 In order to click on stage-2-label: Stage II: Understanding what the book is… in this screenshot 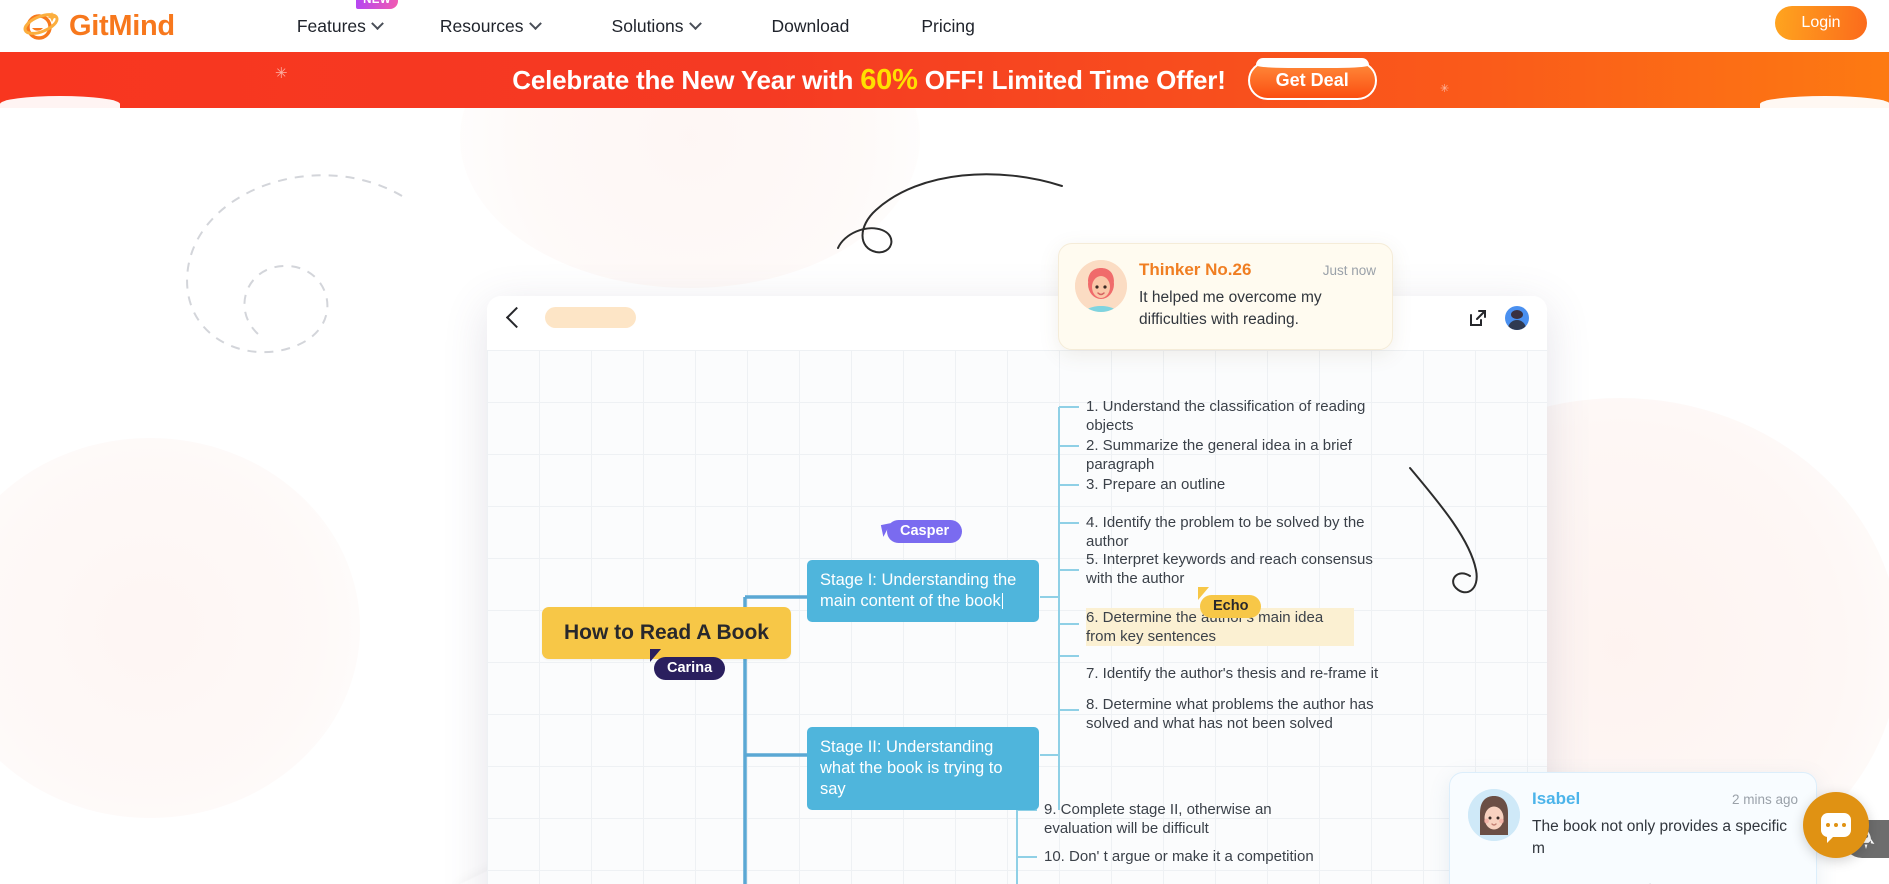, I will do `click(911, 768)`.